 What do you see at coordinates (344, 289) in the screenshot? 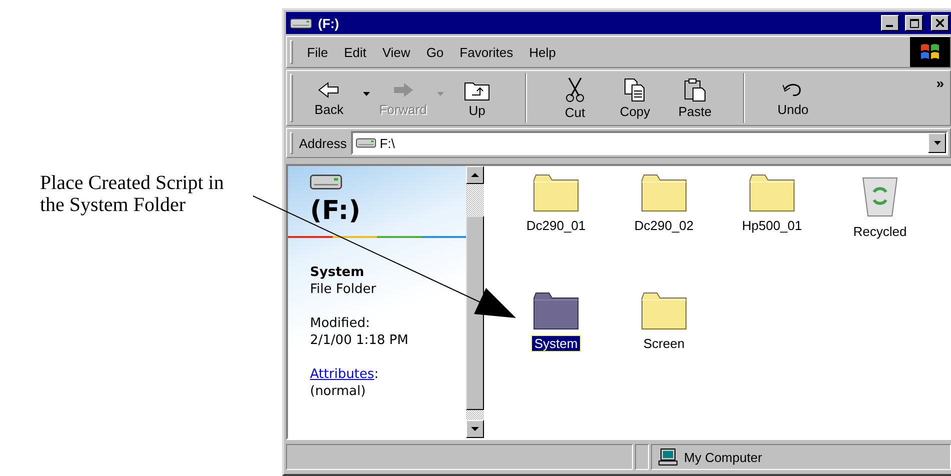
I see `item-type: File Folder` at bounding box center [344, 289].